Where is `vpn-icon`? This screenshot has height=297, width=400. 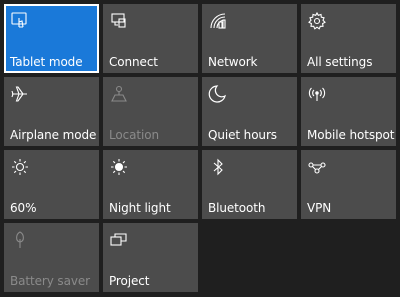
vpn-icon is located at coordinates (317, 167).